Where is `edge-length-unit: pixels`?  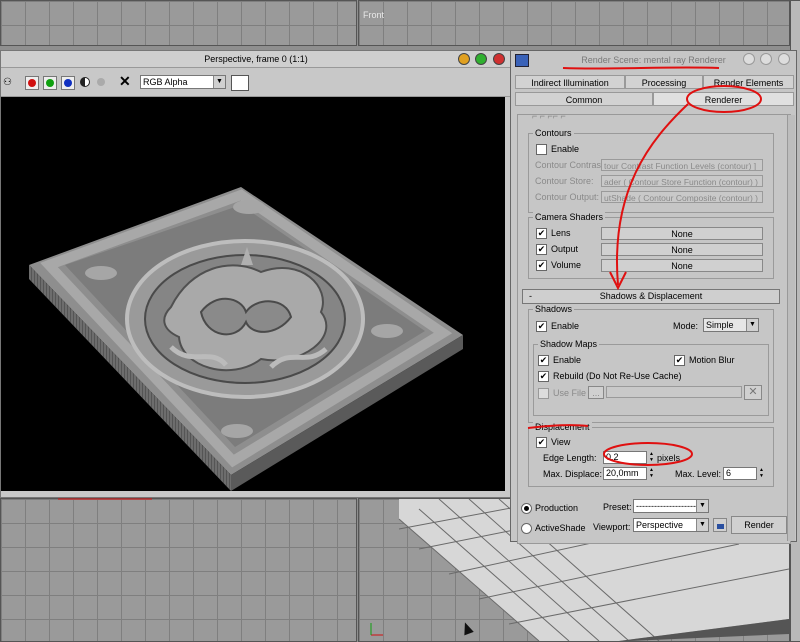
edge-length-unit: pixels is located at coordinates (669, 458).